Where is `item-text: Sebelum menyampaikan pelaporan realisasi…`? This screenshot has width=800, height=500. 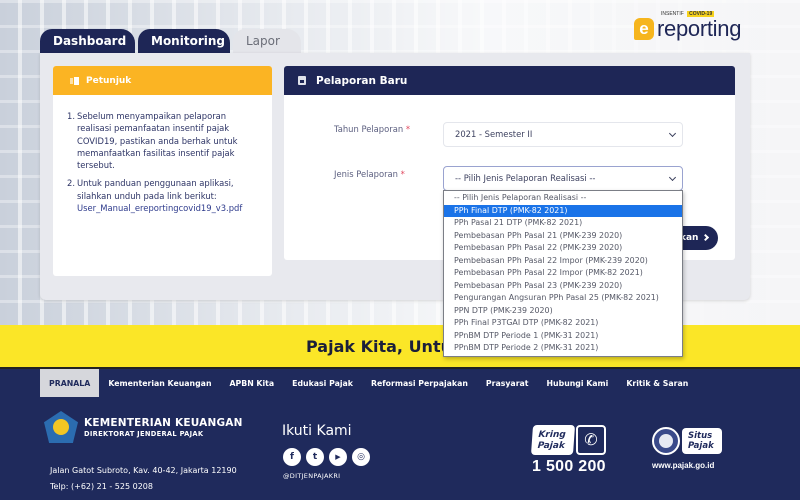 item-text: Sebelum menyampaikan pelaporan realisasi… is located at coordinates (157, 141).